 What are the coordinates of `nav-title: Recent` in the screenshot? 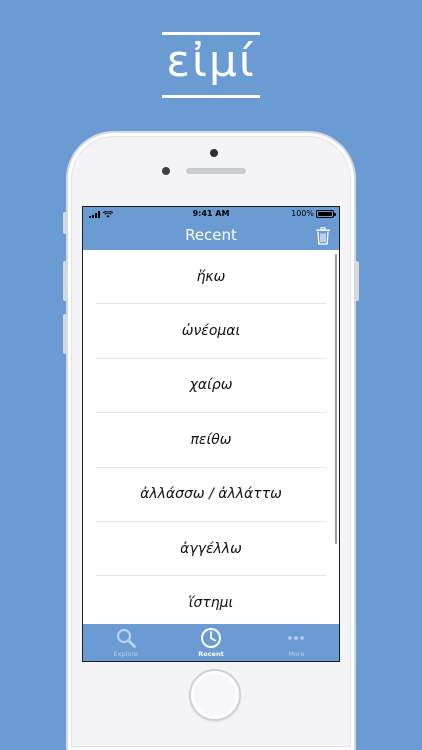 It's located at (211, 235).